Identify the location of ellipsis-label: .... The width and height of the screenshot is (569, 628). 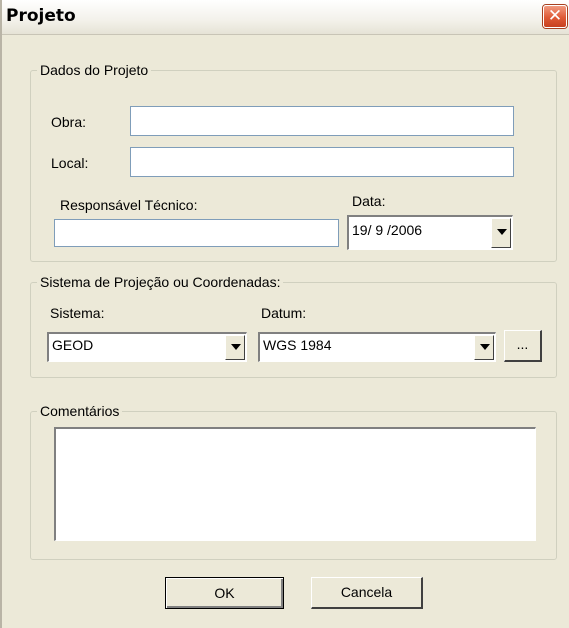
(522, 344).